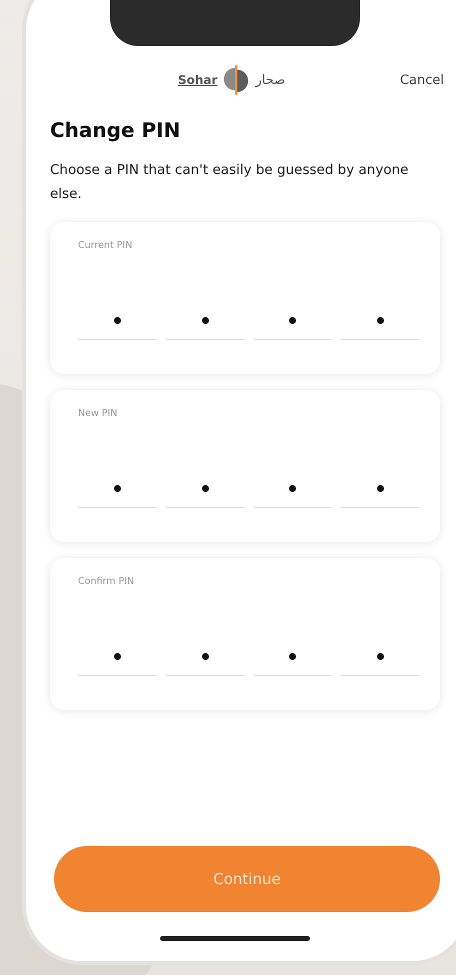 The image size is (456, 975). Describe the element at coordinates (116, 130) in the screenshot. I see `page-title: Change PIN` at that location.